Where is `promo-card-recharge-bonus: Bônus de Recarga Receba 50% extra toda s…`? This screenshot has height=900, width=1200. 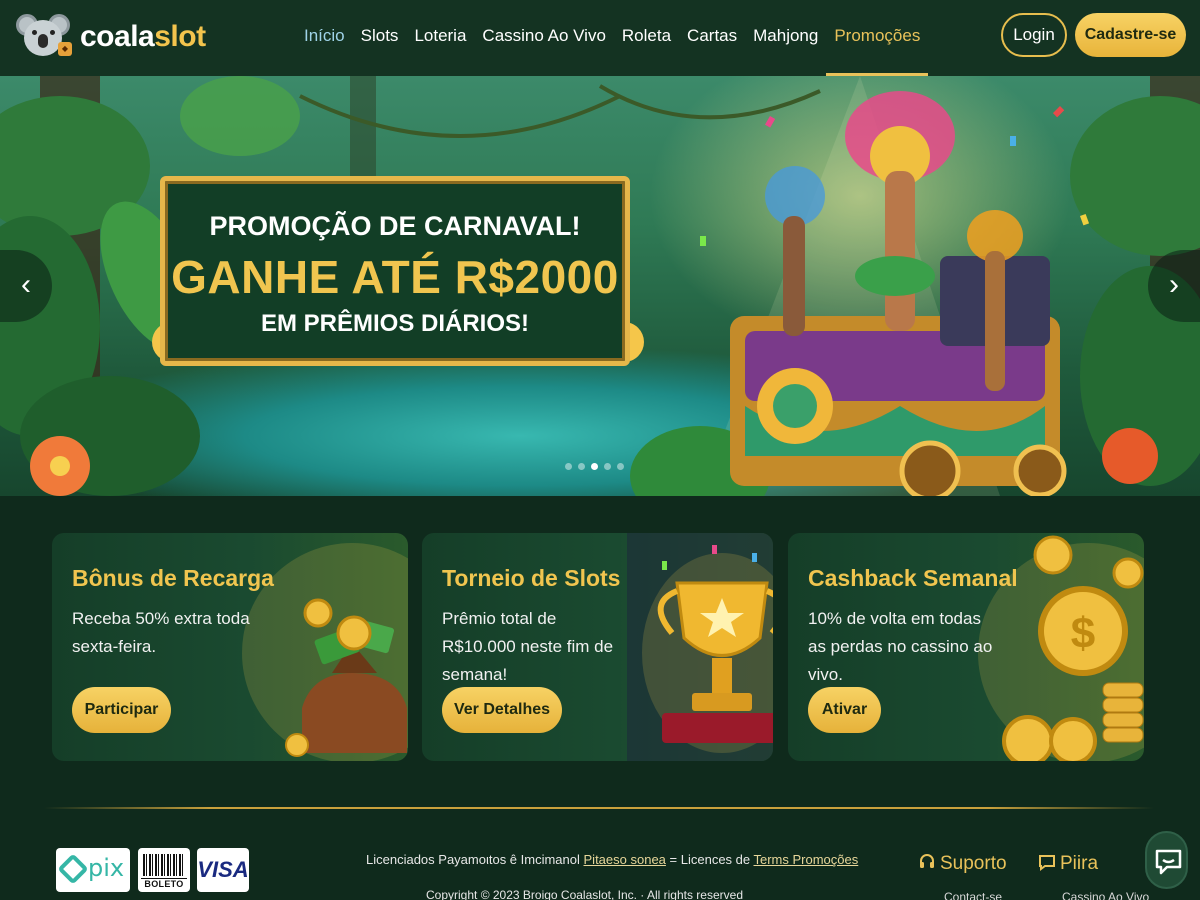 promo-card-recharge-bonus: Bônus de Recarga Receba 50% extra toda s… is located at coordinates (230, 647).